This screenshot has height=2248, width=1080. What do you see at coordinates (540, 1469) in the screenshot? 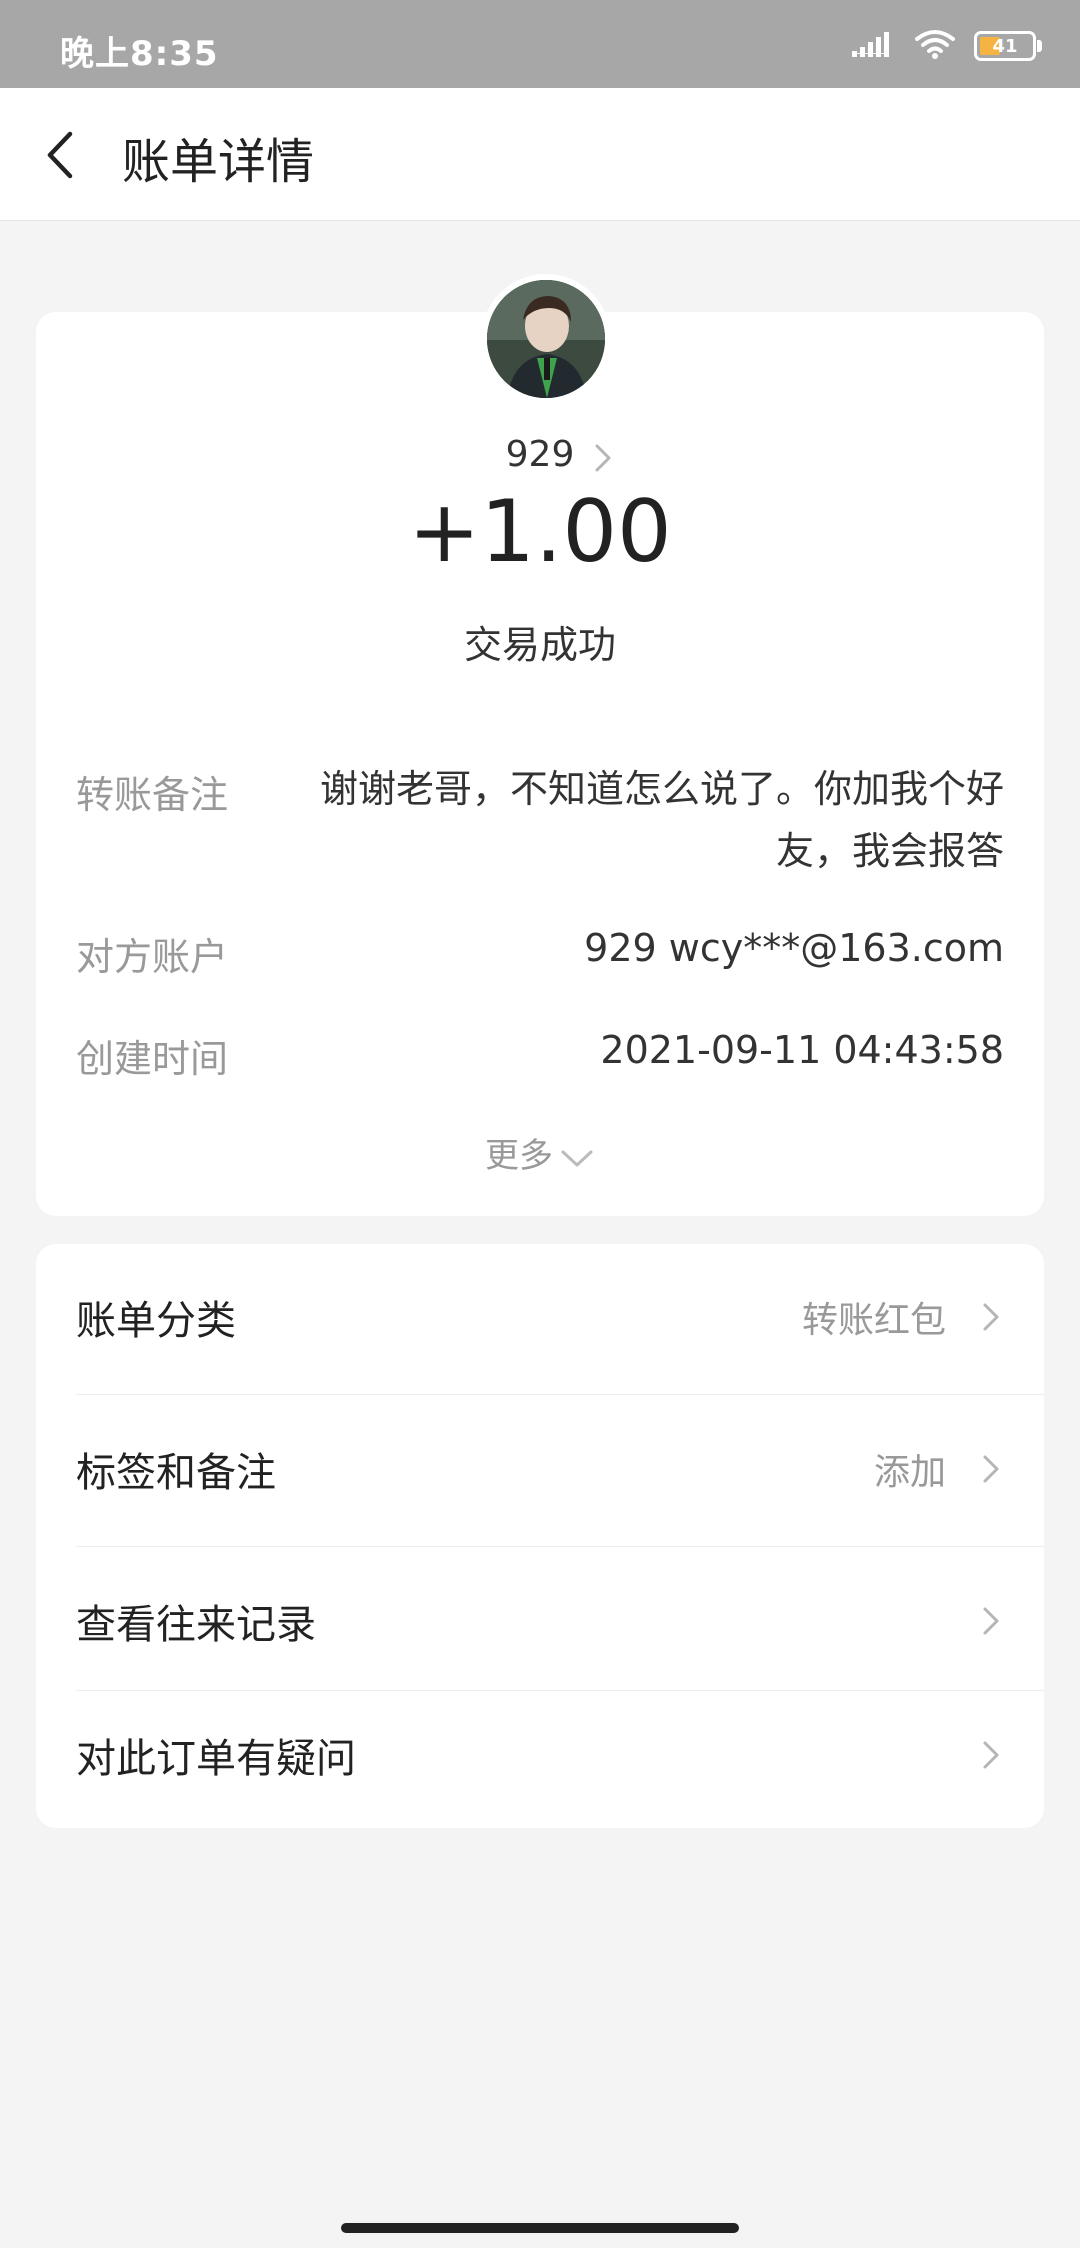
I see `tags-notes-item: 标签和备注 添加` at bounding box center [540, 1469].